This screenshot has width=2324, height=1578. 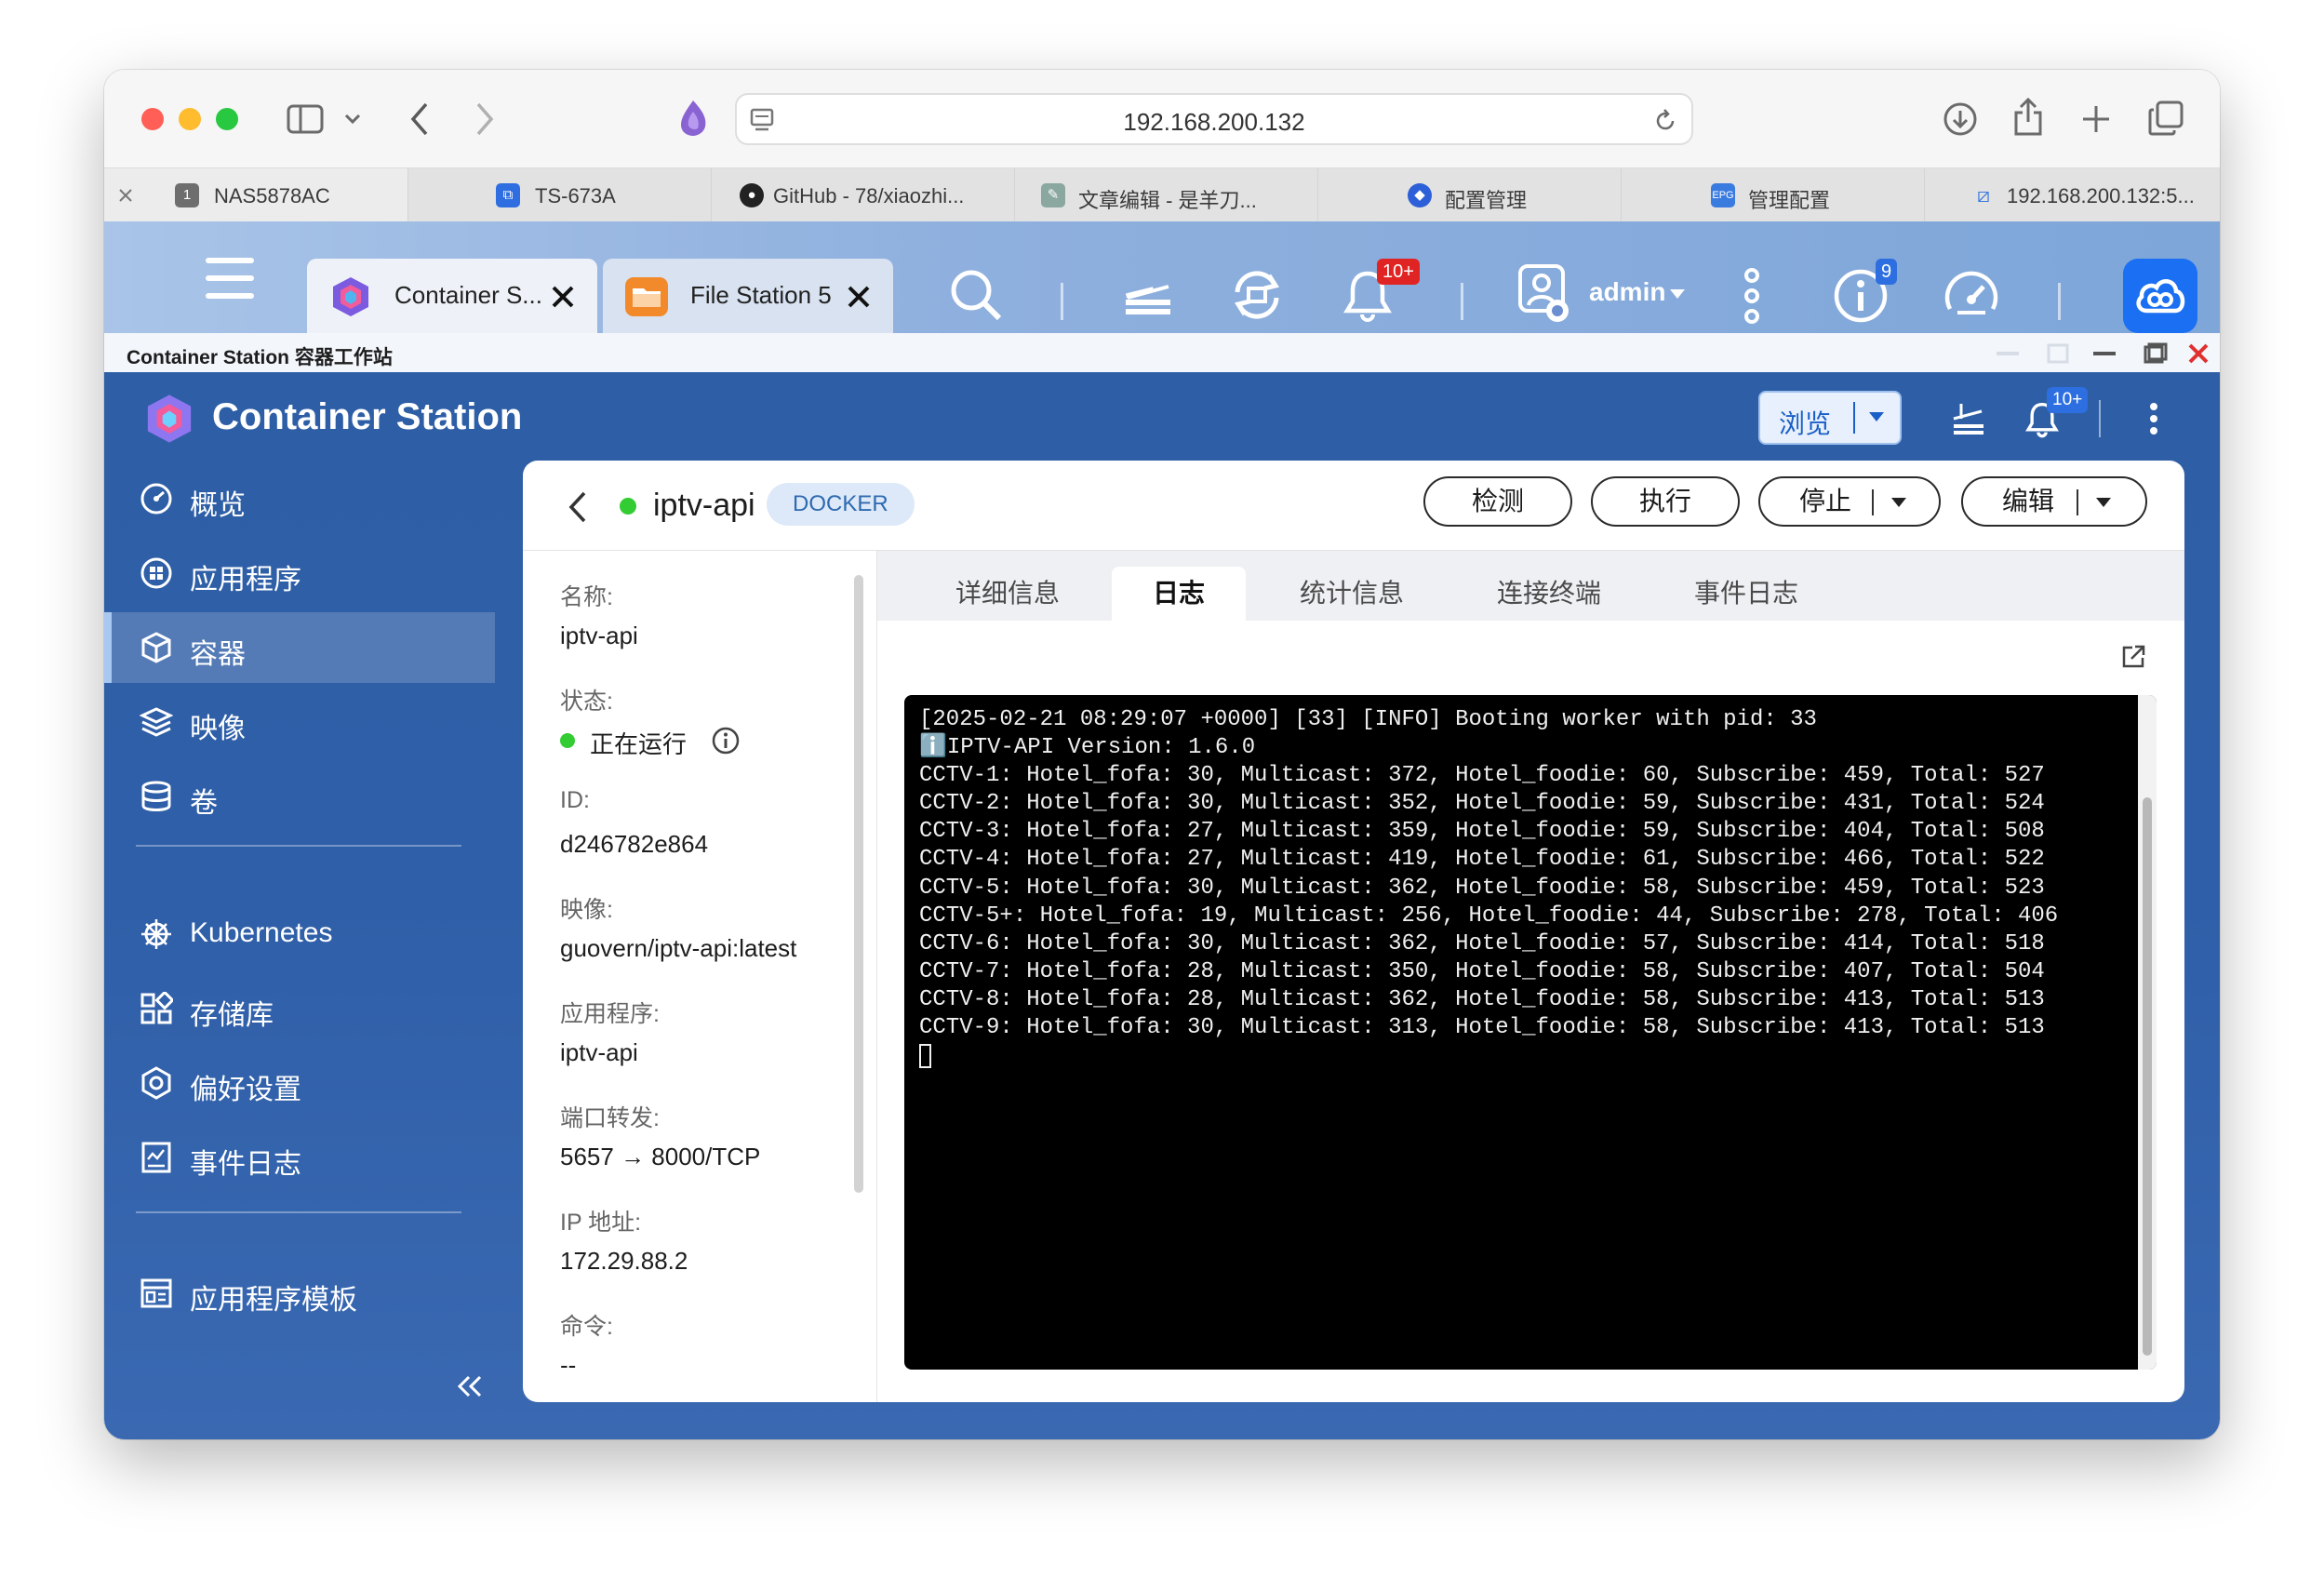 I want to click on browse-label: 浏览, so click(x=1805, y=423).